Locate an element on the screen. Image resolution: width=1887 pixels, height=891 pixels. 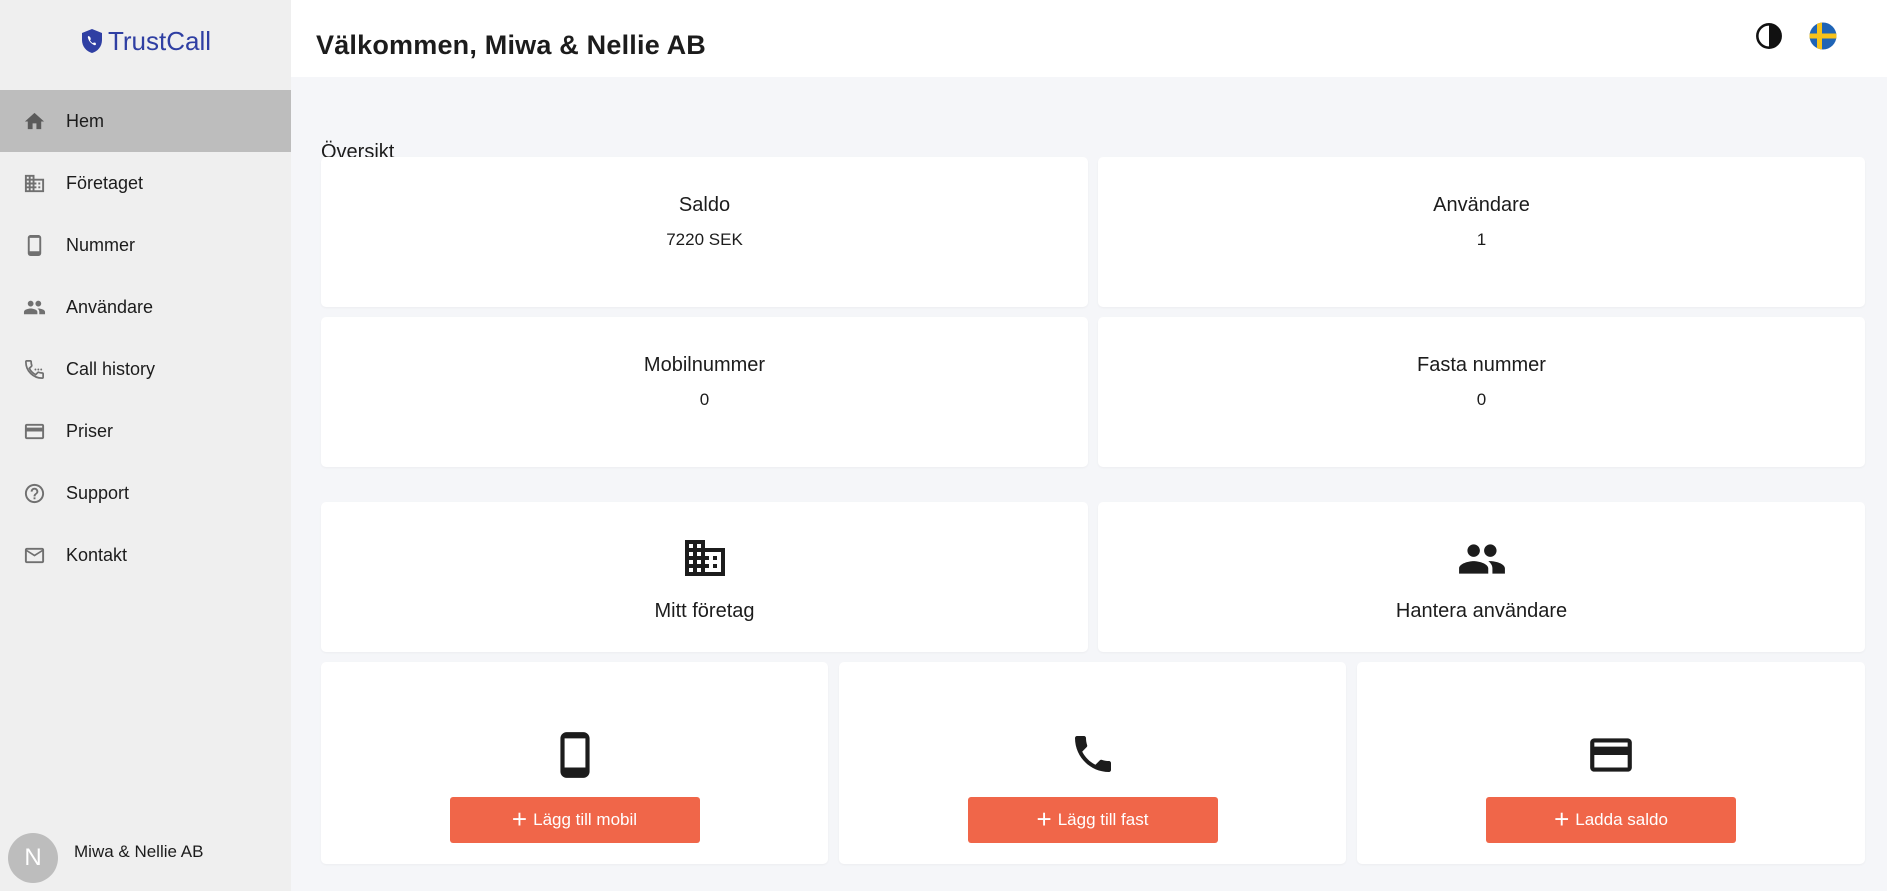
add-landline-button: + Lägg till fast is located at coordinates (1092, 820).